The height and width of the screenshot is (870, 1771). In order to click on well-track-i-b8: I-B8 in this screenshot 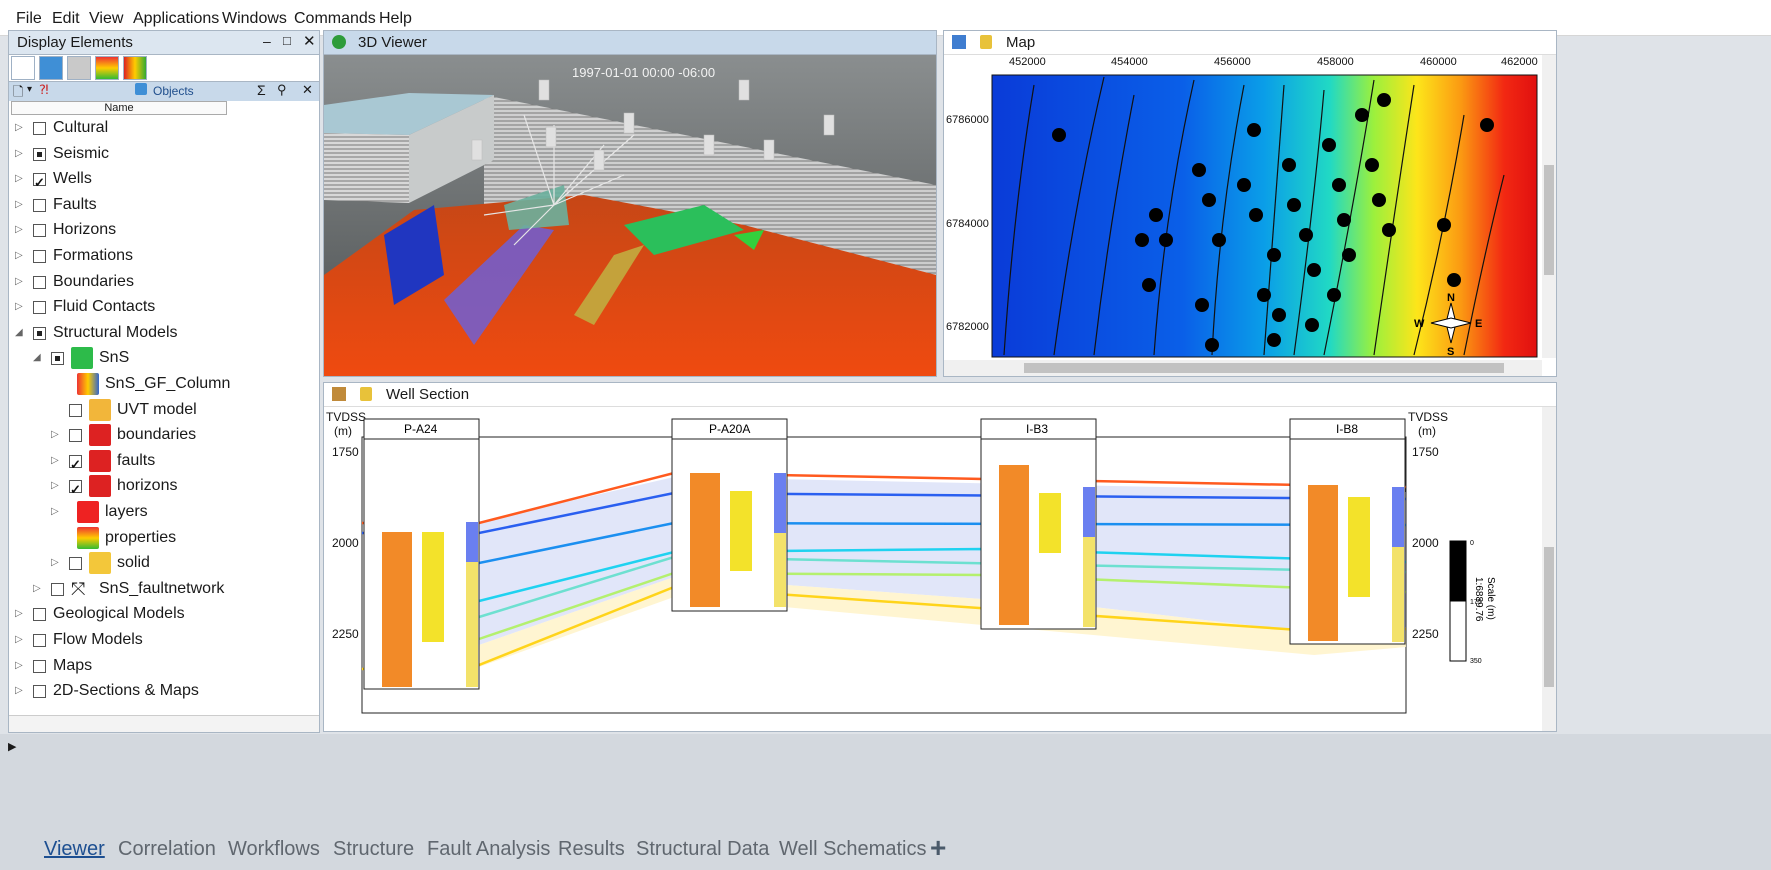, I will do `click(1347, 531)`.